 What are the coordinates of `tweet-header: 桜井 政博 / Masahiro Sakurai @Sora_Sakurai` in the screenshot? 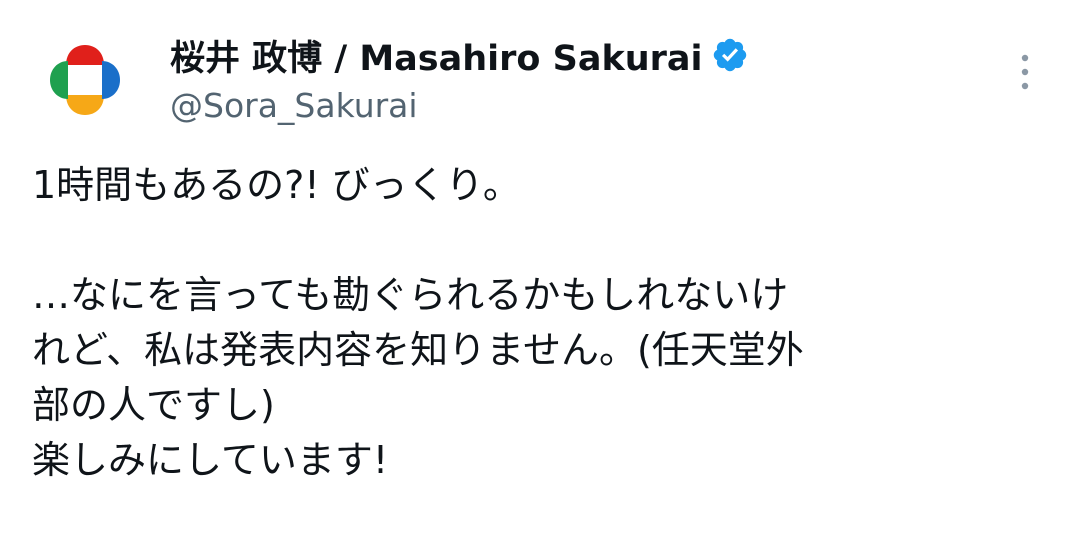 It's located at (580, 77).